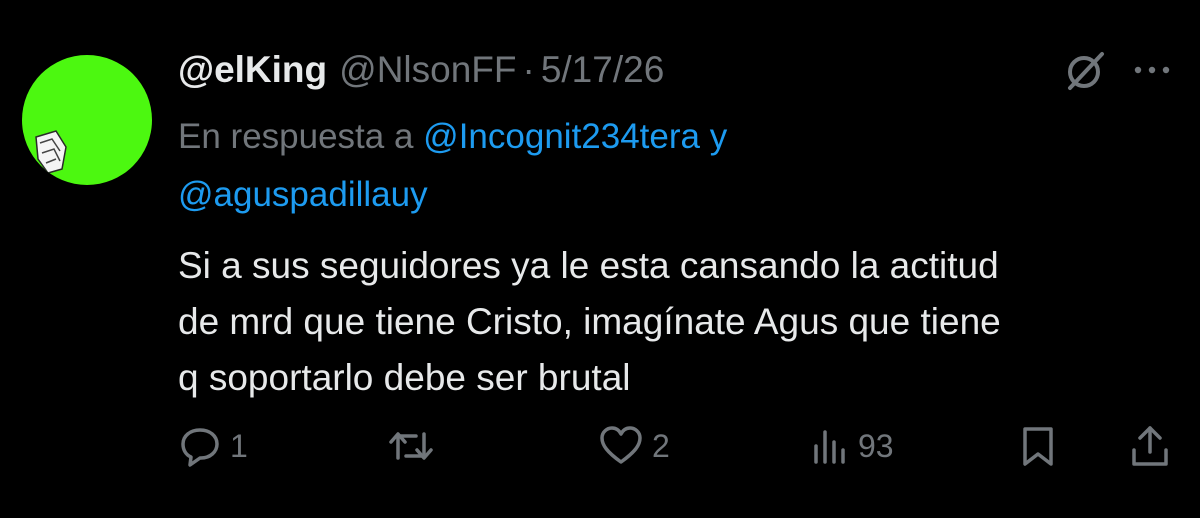 This screenshot has height=518, width=1200. Describe the element at coordinates (200, 447) in the screenshot. I see `reply-bubble-icon` at that location.